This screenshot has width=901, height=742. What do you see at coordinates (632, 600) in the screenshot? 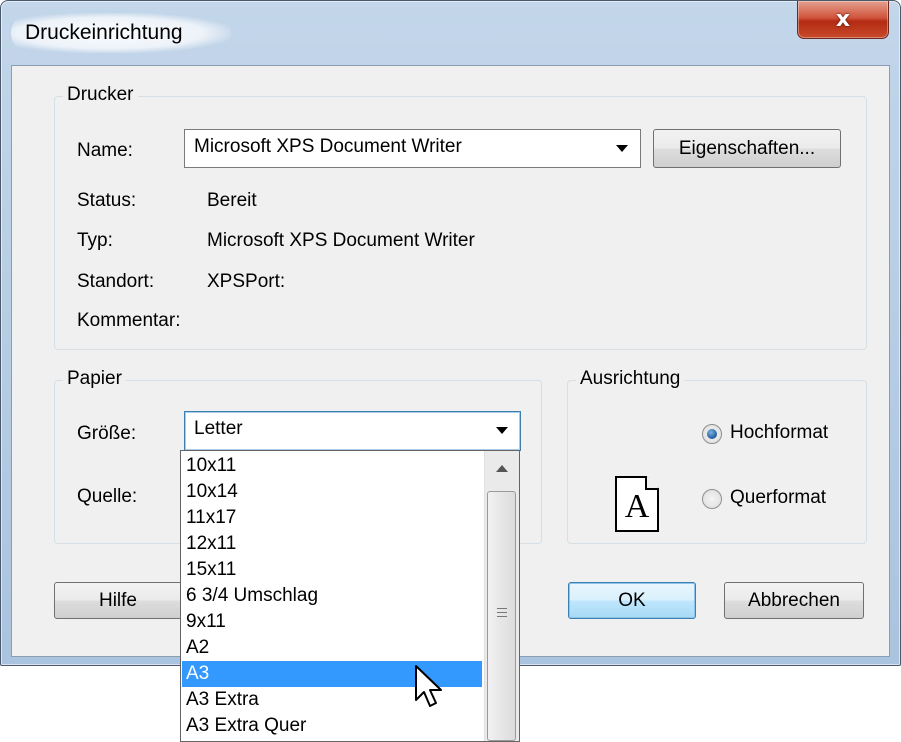
I see `ok-button: OK` at bounding box center [632, 600].